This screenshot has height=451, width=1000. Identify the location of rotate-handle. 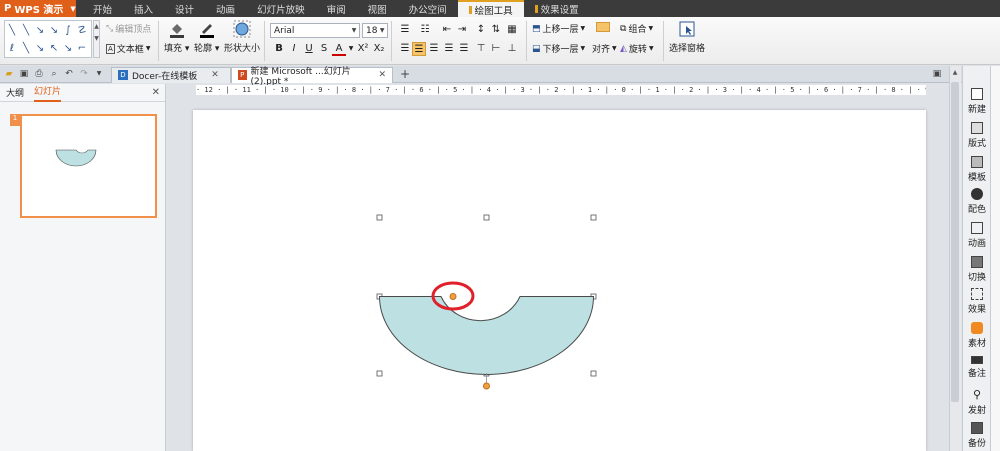
(486, 386).